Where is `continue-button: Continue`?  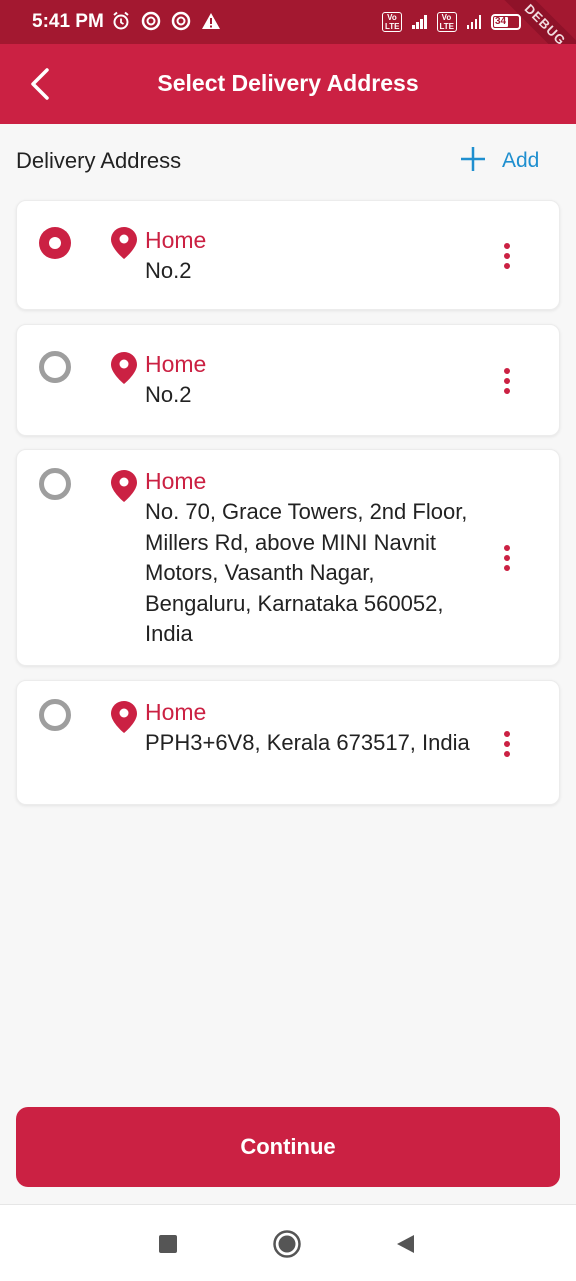
continue-button: Continue is located at coordinates (288, 1147).